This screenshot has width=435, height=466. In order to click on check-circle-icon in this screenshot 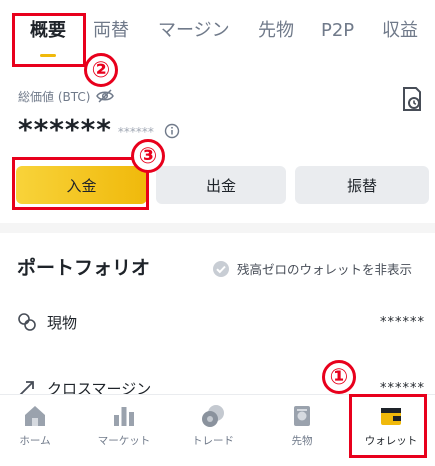, I will do `click(221, 268)`.